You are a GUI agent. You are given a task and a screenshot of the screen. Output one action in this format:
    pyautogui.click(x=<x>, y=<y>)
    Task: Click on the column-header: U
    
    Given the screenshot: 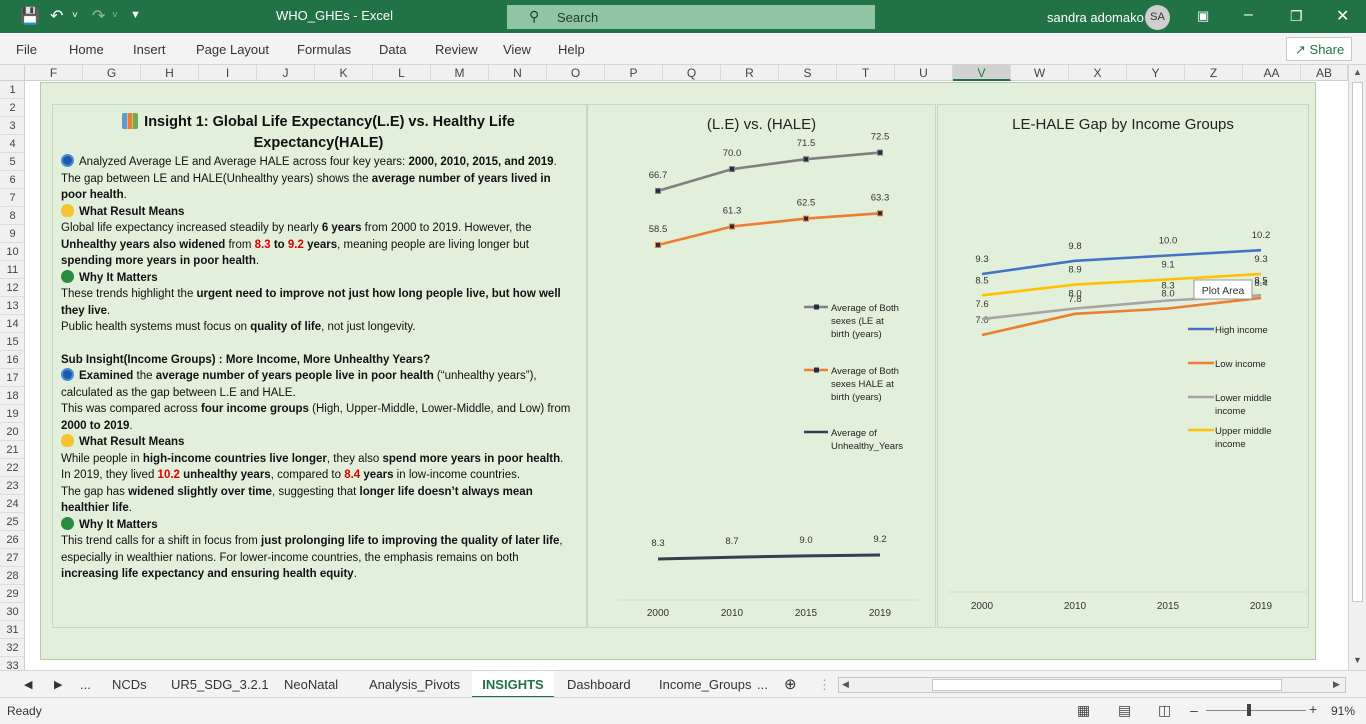 What is the action you would take?
    pyautogui.click(x=924, y=73)
    